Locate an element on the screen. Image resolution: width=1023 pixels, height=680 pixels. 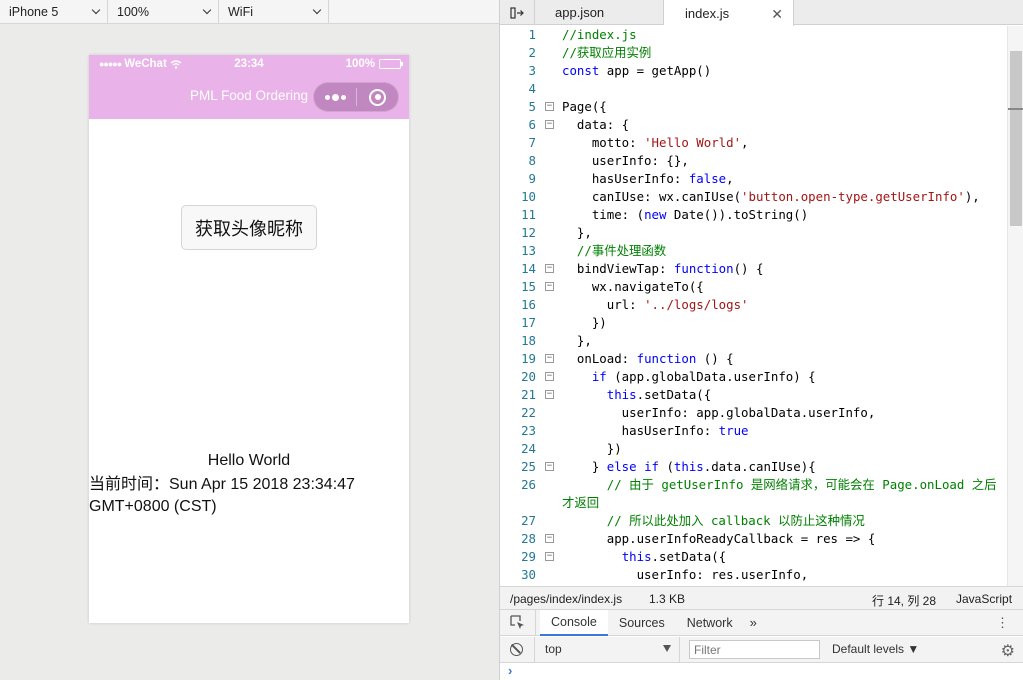
sidebar-toggle-icon is located at coordinates (517, 12).